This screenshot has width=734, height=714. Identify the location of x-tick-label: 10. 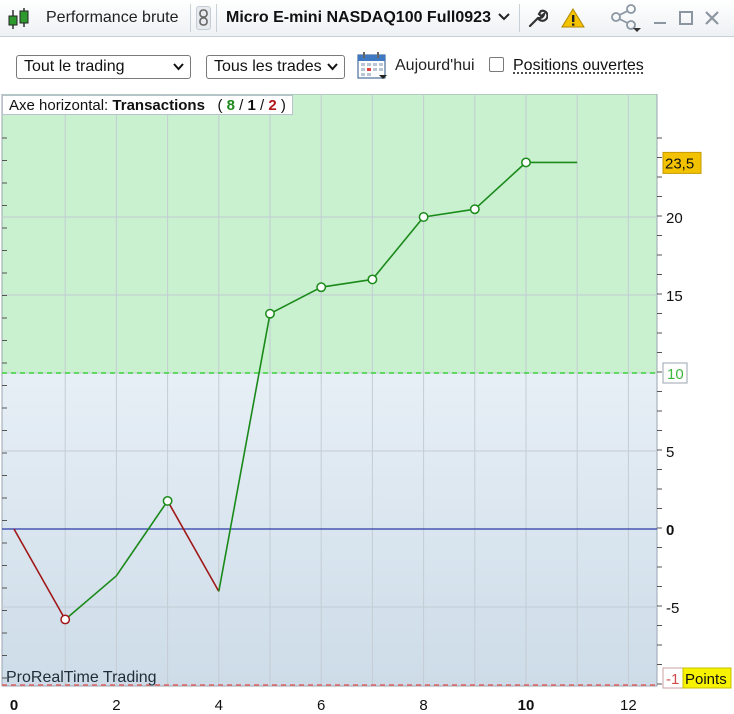
(526, 705).